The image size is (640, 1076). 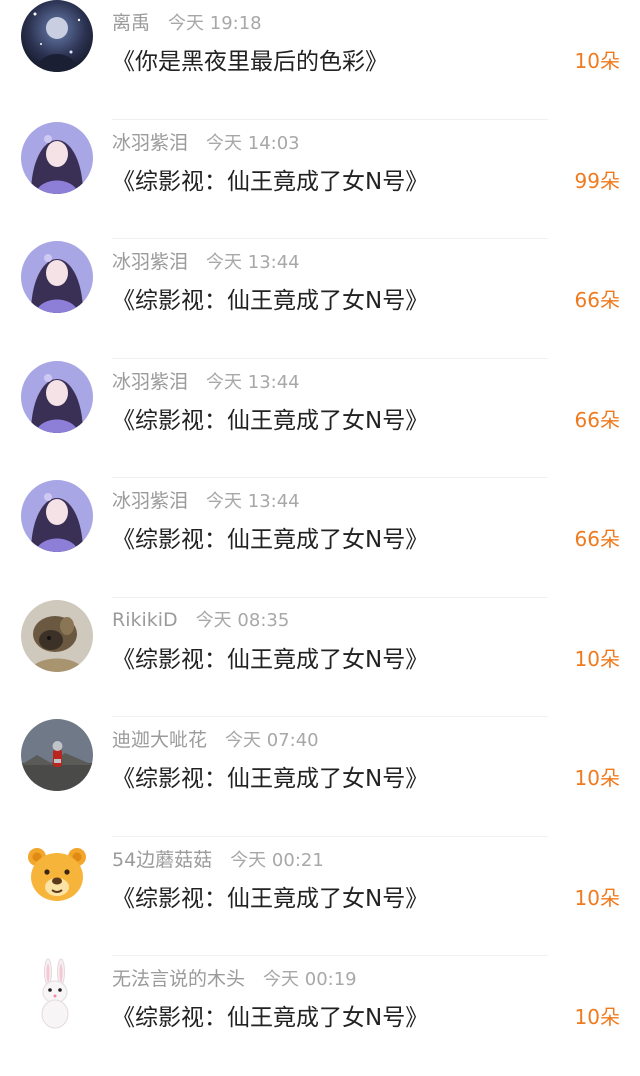 What do you see at coordinates (57, 36) in the screenshot?
I see `dark-starry-portrait-icon` at bounding box center [57, 36].